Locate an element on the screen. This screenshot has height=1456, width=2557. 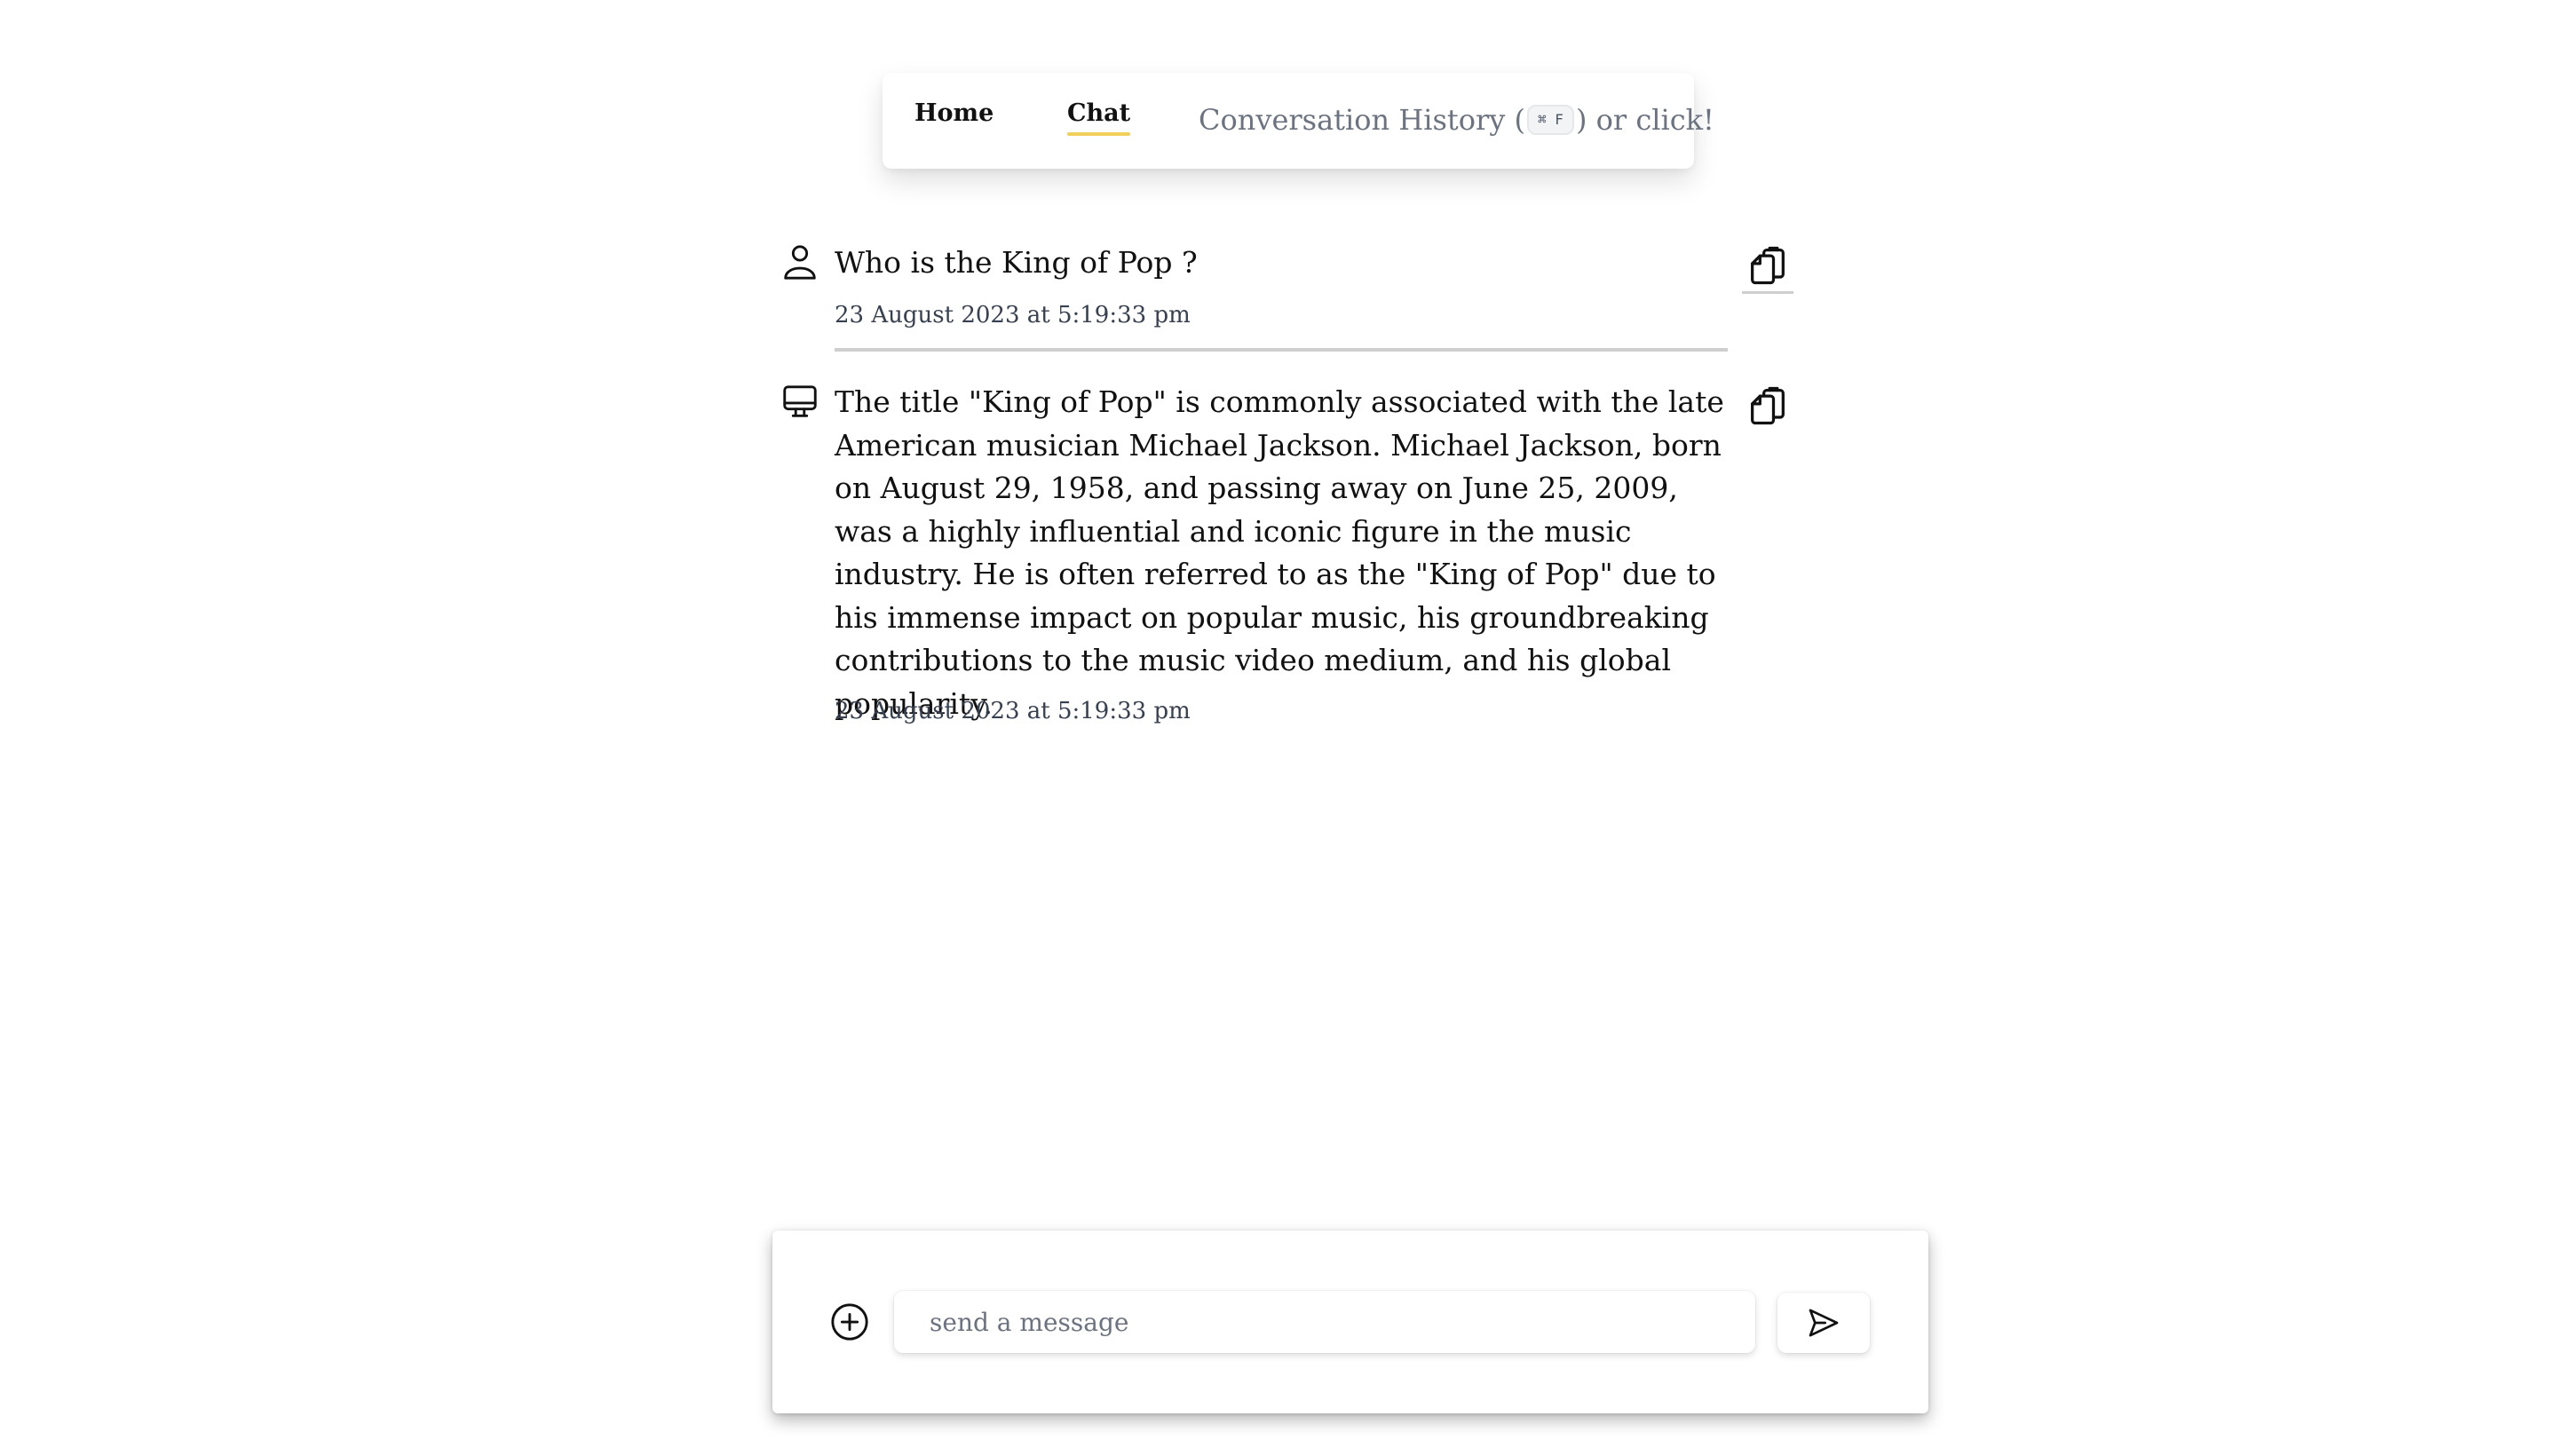
message-input is located at coordinates (1324, 1322).